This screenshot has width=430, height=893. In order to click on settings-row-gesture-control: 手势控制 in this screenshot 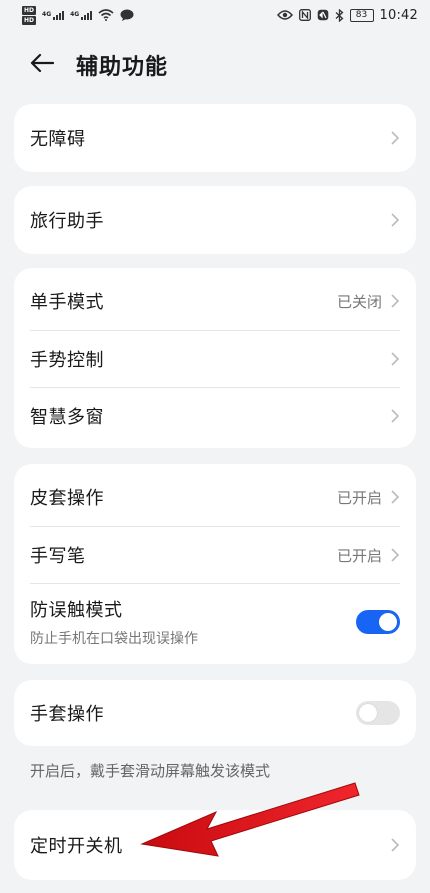, I will do `click(215, 359)`.